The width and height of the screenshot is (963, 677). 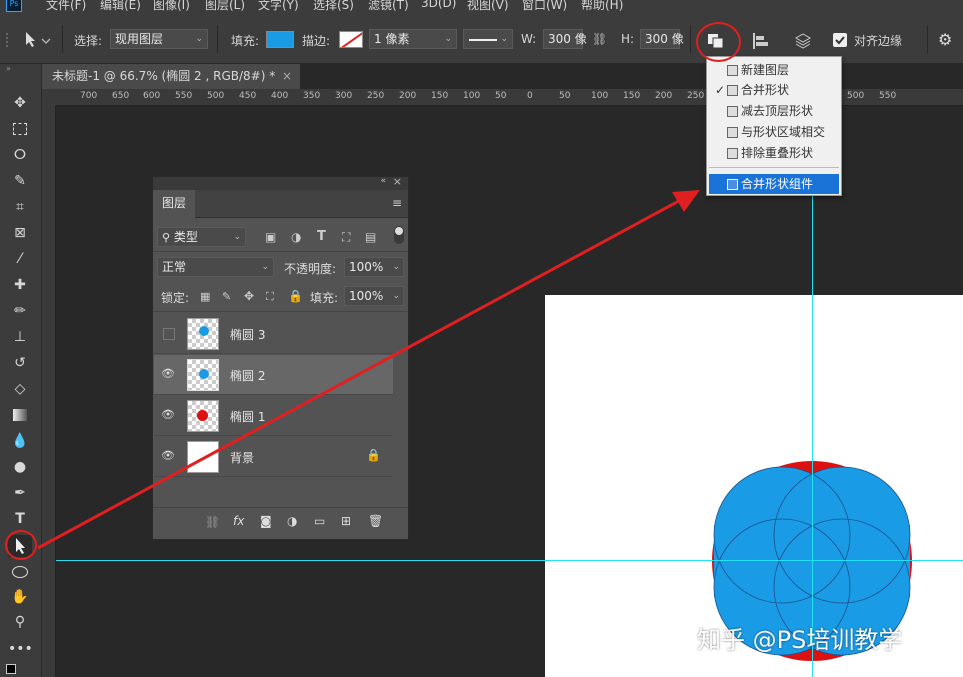 I want to click on annotation-circle-tool, so click(x=21, y=545).